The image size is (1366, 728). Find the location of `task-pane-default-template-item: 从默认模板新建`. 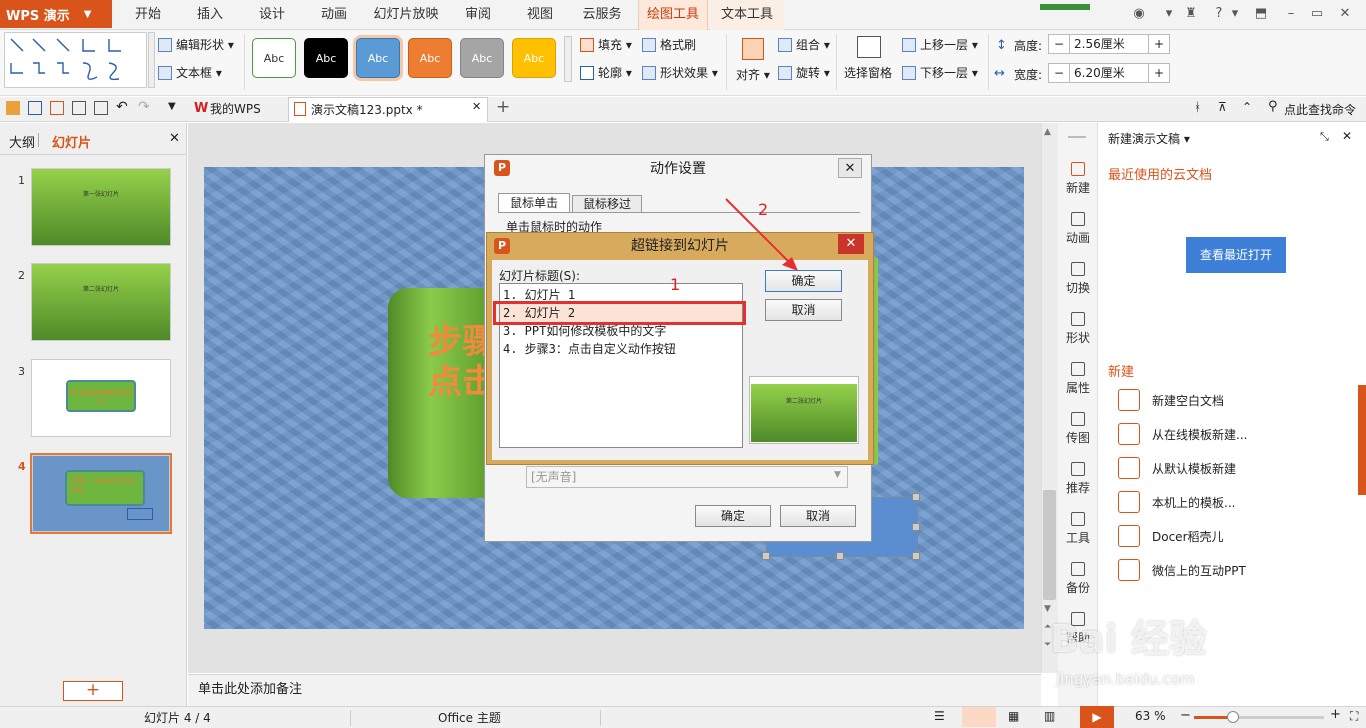

task-pane-default-template-item: 从默认模板新建 is located at coordinates (1177, 468).